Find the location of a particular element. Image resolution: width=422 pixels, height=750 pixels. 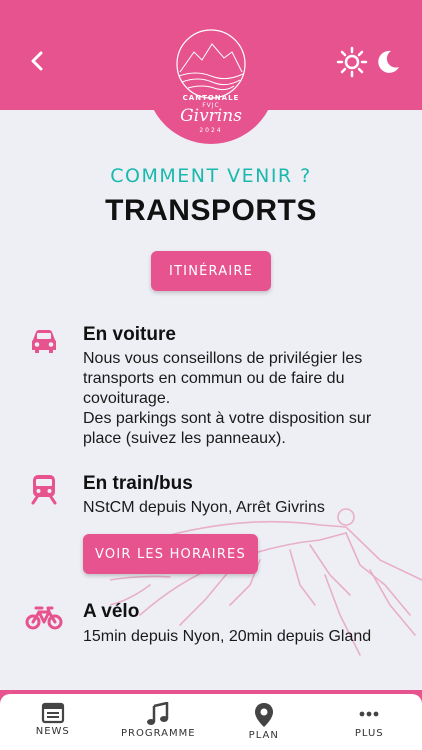

nav-item-news: NEWS is located at coordinates (52, 715).